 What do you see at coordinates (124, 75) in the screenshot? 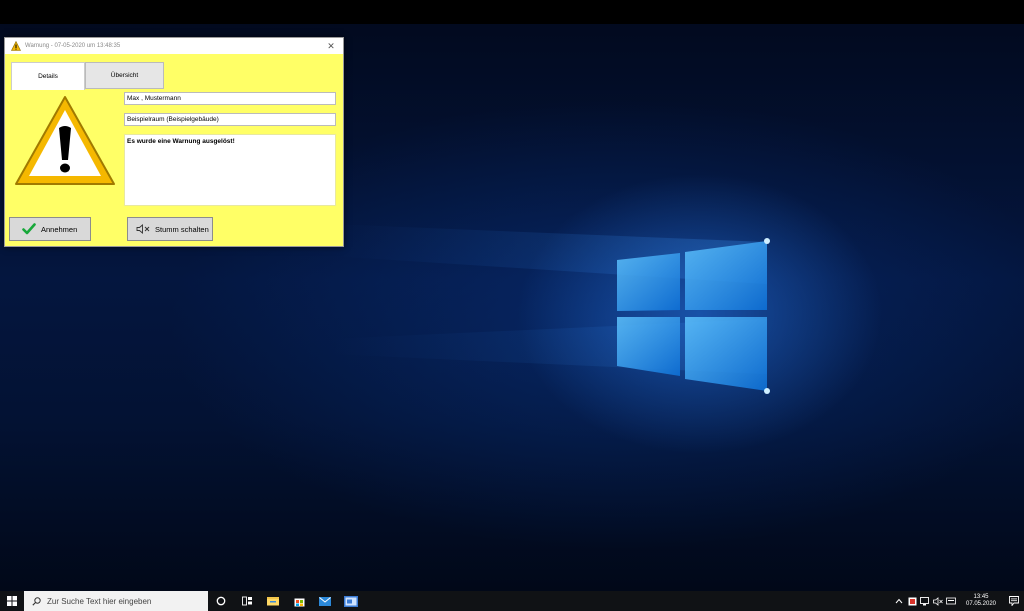
I see `tab-overview: Übersicht` at bounding box center [124, 75].